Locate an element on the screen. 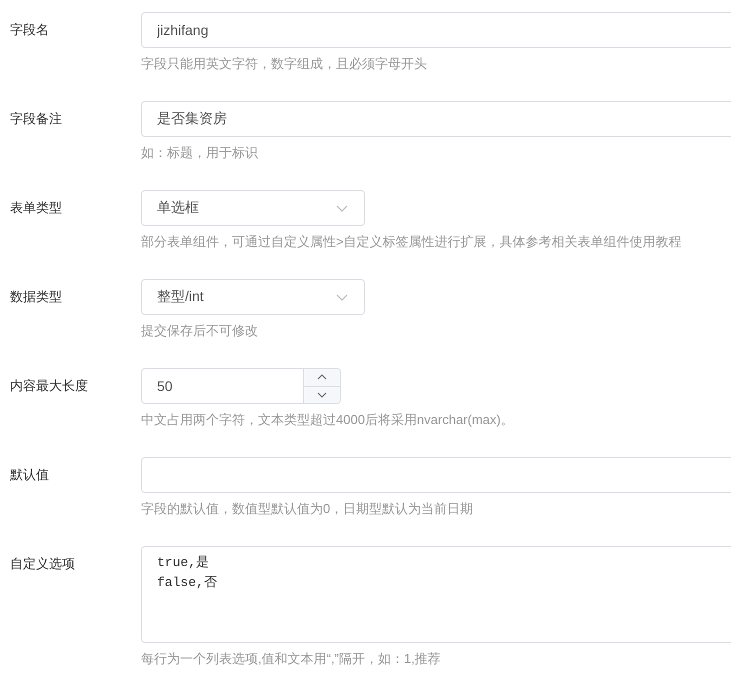 Image resolution: width=731 pixels, height=674 pixels. help-text: 部分表单组件，可通过自定义属性>自定义标签属性进行扩展，具体参考相关表单组件使用教程 is located at coordinates (412, 242).